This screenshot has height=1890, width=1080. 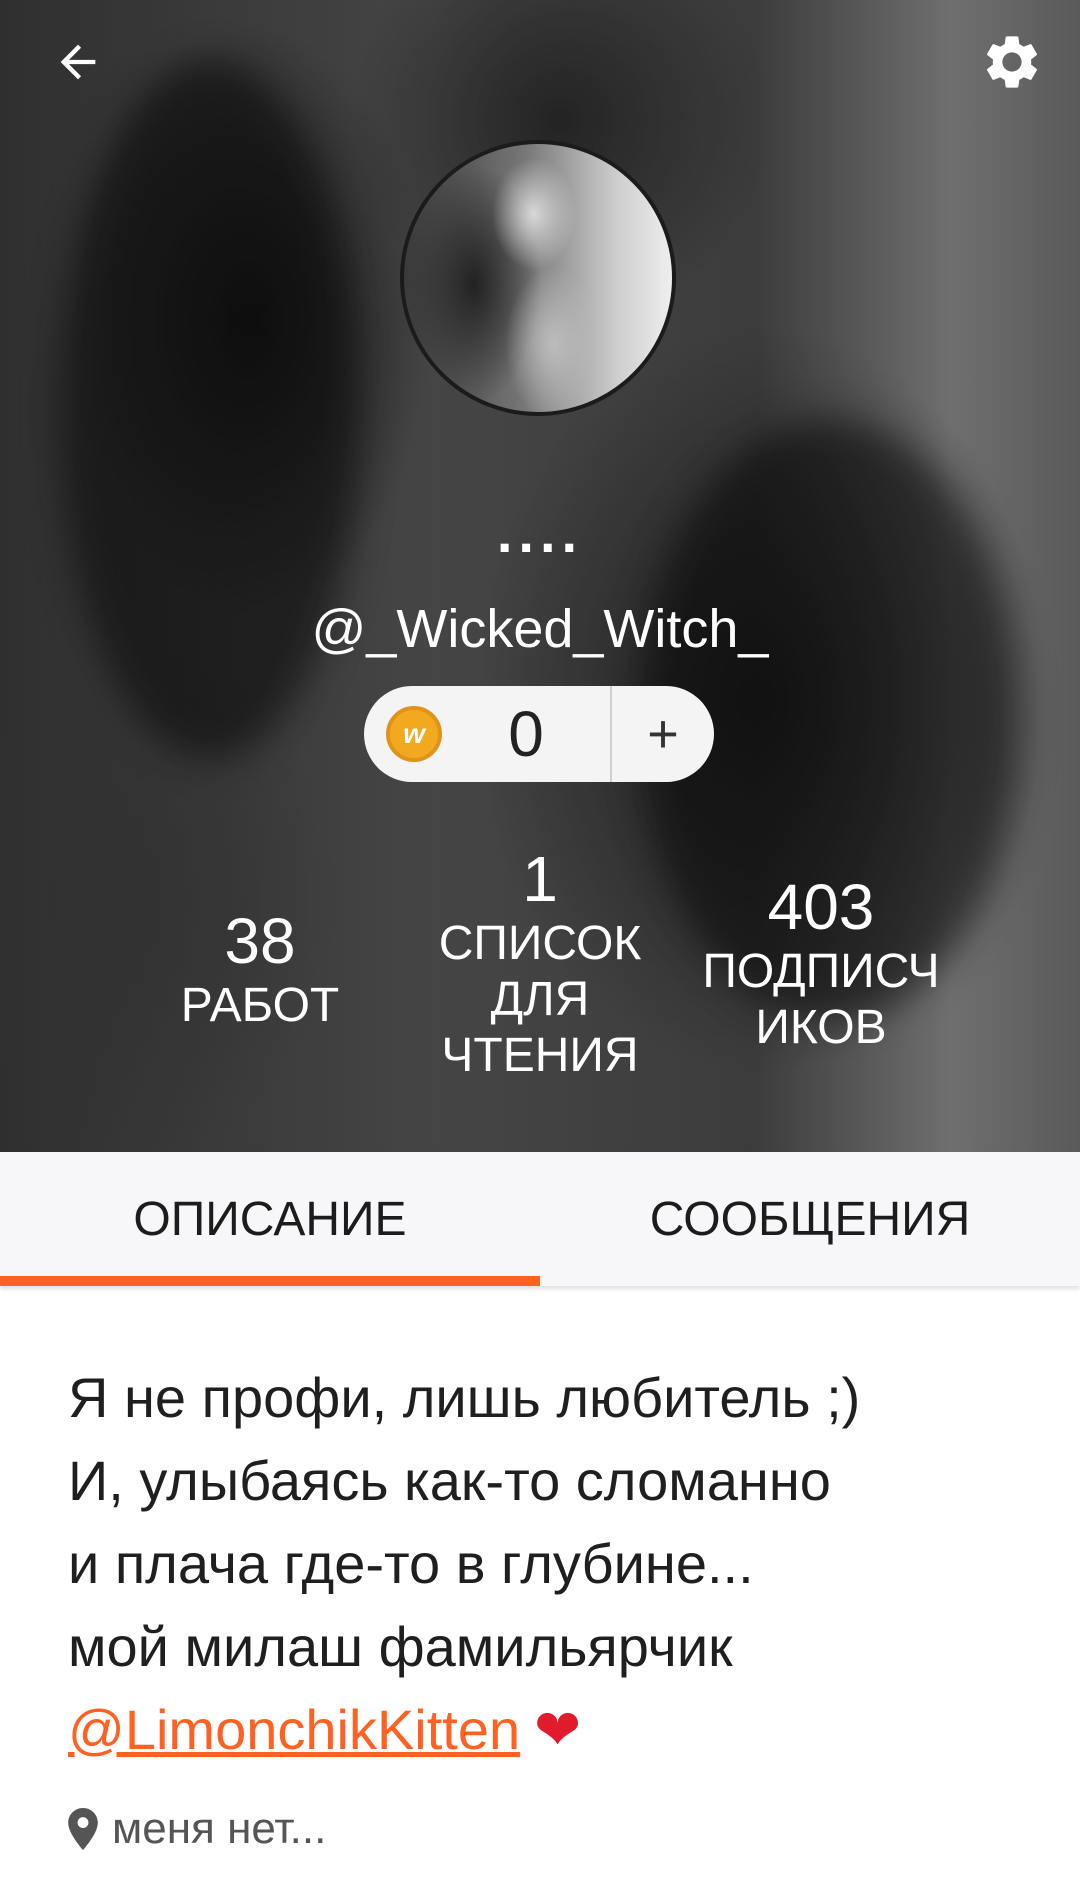 What do you see at coordinates (663, 734) in the screenshot?
I see `add-coins-button: +` at bounding box center [663, 734].